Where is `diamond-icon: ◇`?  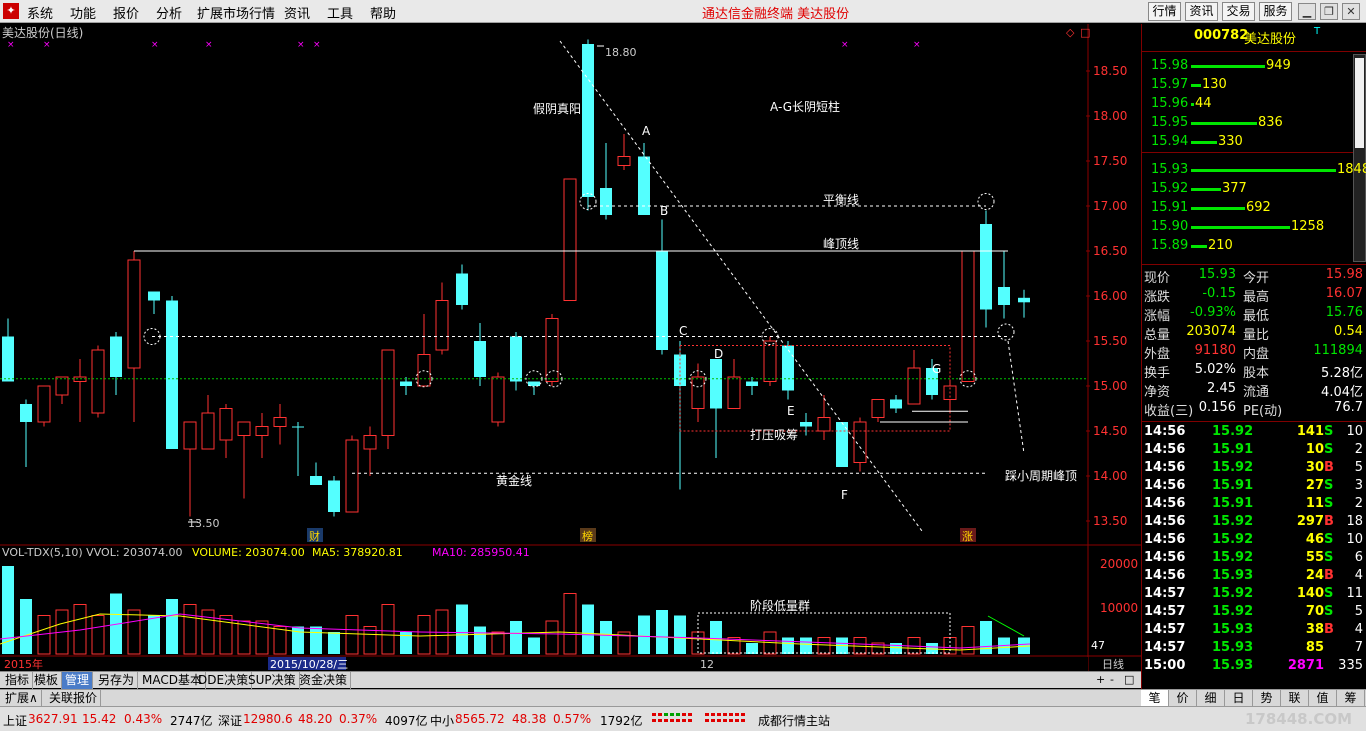 diamond-icon: ◇ is located at coordinates (1070, 32).